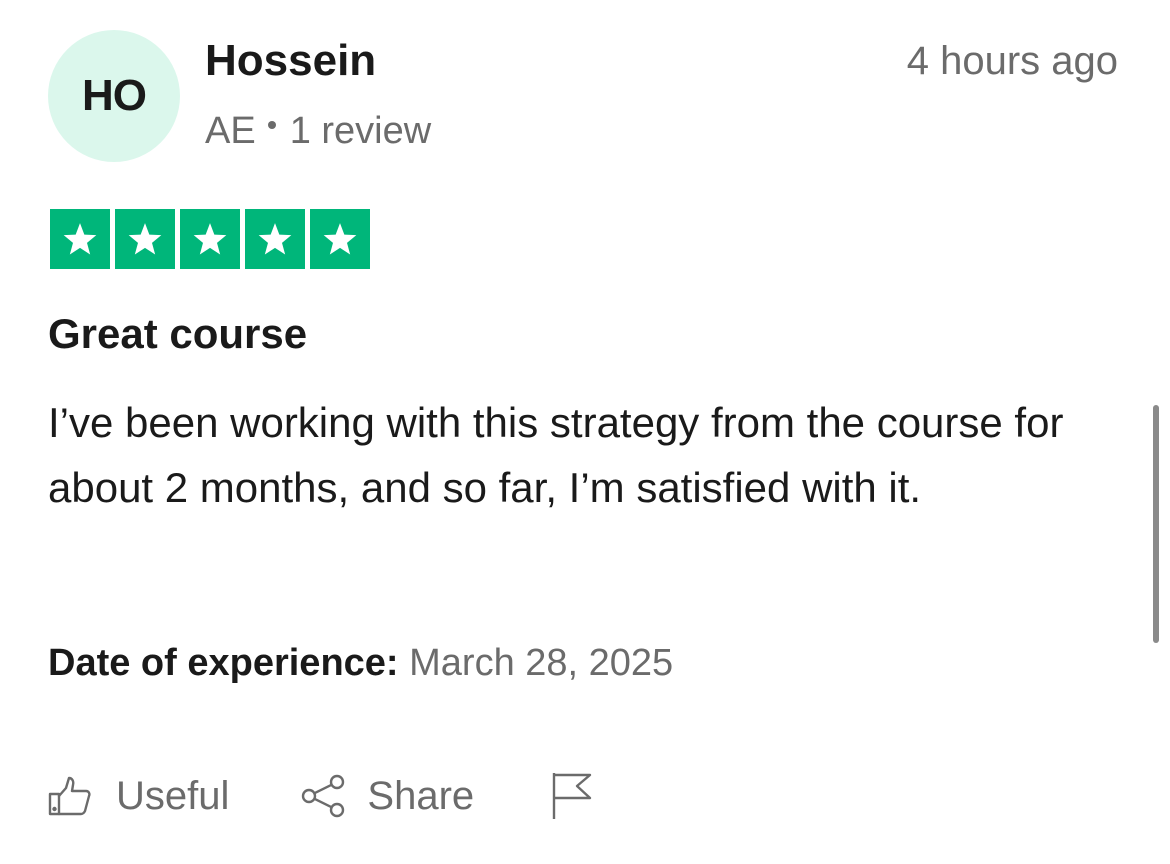  I want to click on share-icon, so click(323, 796).